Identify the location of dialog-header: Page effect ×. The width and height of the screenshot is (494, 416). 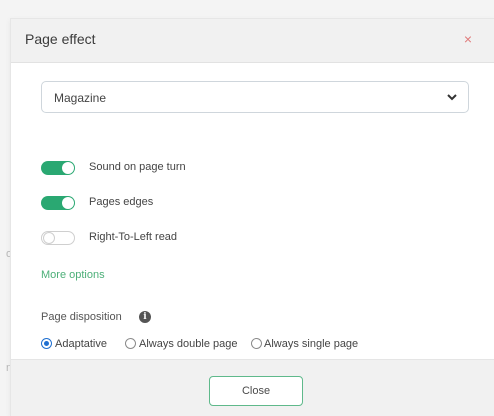
(252, 41).